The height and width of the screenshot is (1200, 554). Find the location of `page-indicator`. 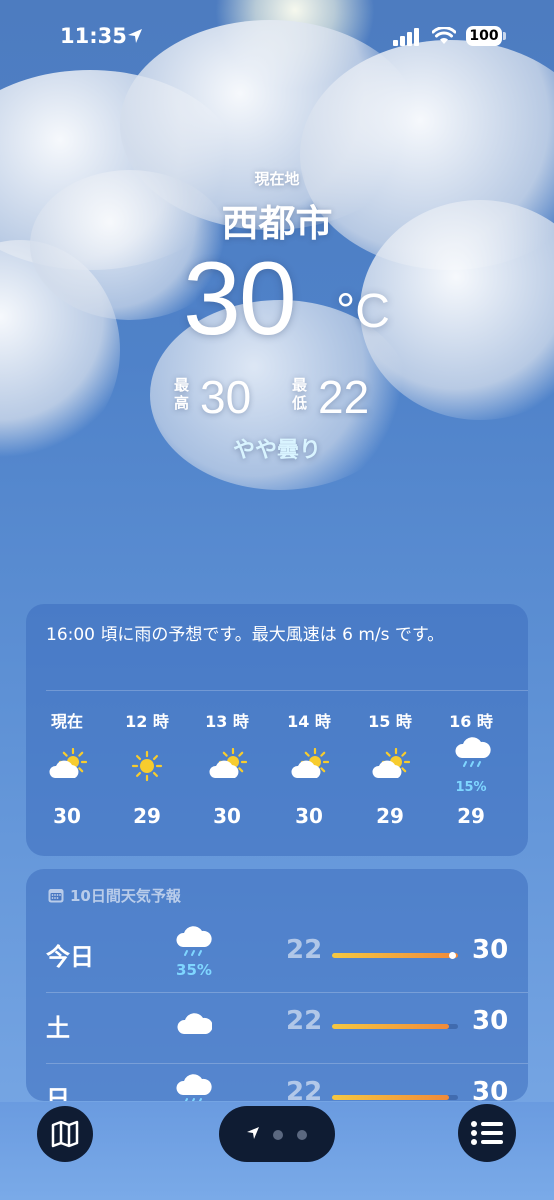

page-indicator is located at coordinates (277, 1134).